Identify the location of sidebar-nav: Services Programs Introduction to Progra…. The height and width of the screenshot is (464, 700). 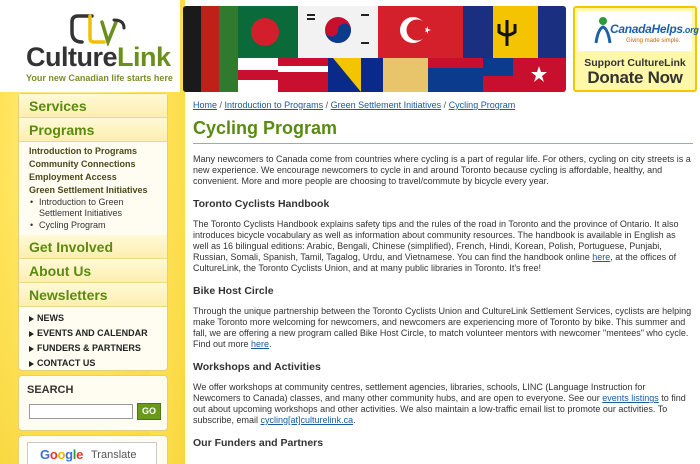
(93, 232).